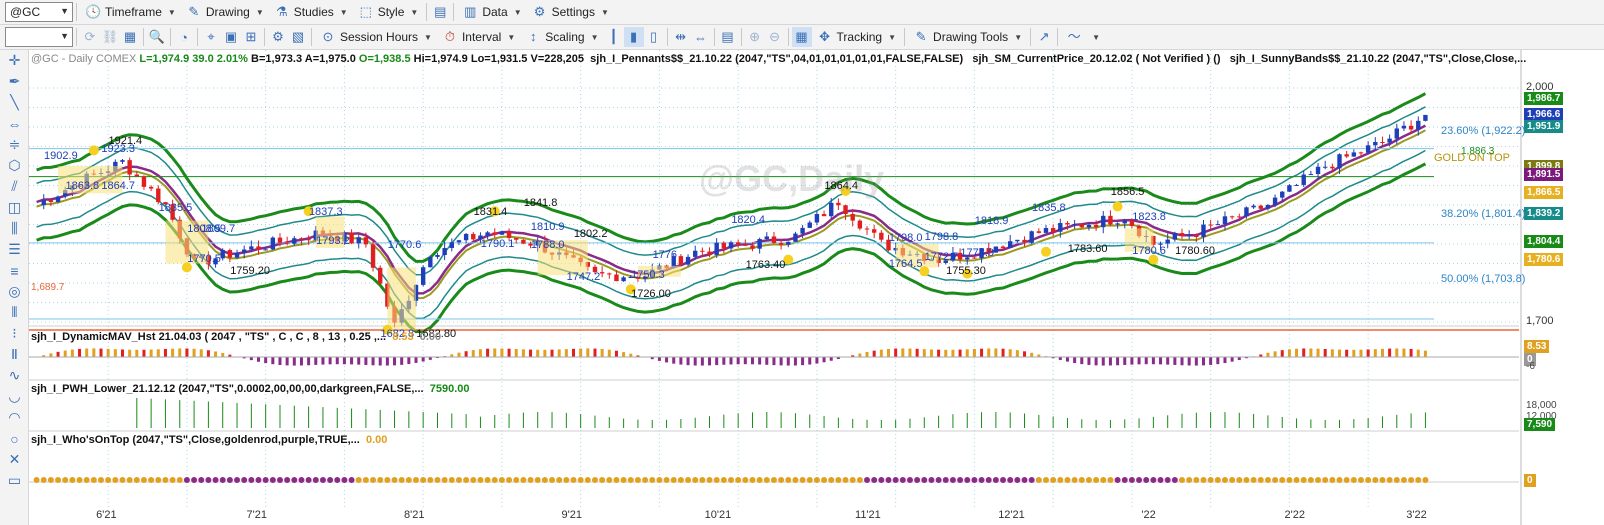 Image resolution: width=1604 pixels, height=525 pixels. What do you see at coordinates (231, 37) in the screenshot?
I see `image-icon: ▣` at bounding box center [231, 37].